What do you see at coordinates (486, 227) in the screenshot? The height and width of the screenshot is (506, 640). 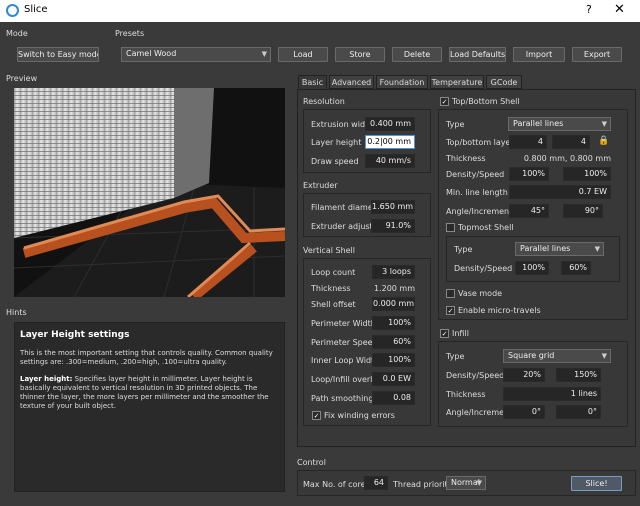 I see `topmost-shell-label: Topmost Shell` at bounding box center [486, 227].